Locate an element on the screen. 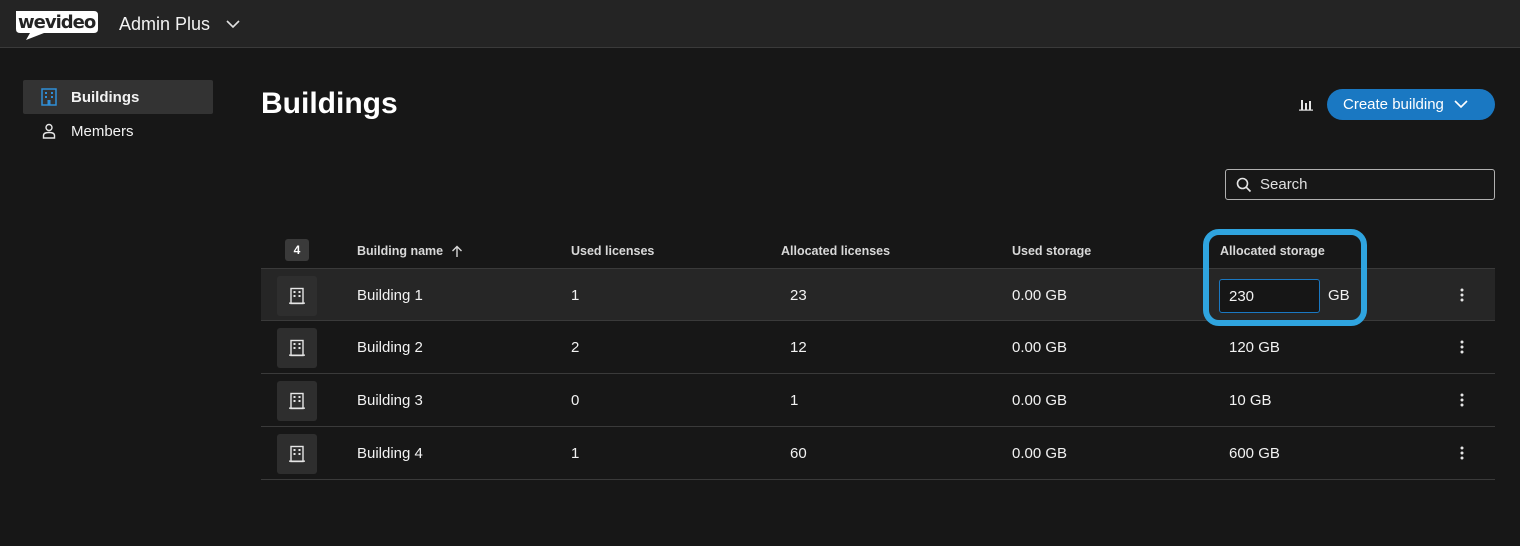  allocated-licenses-value: 60 is located at coordinates (798, 453).